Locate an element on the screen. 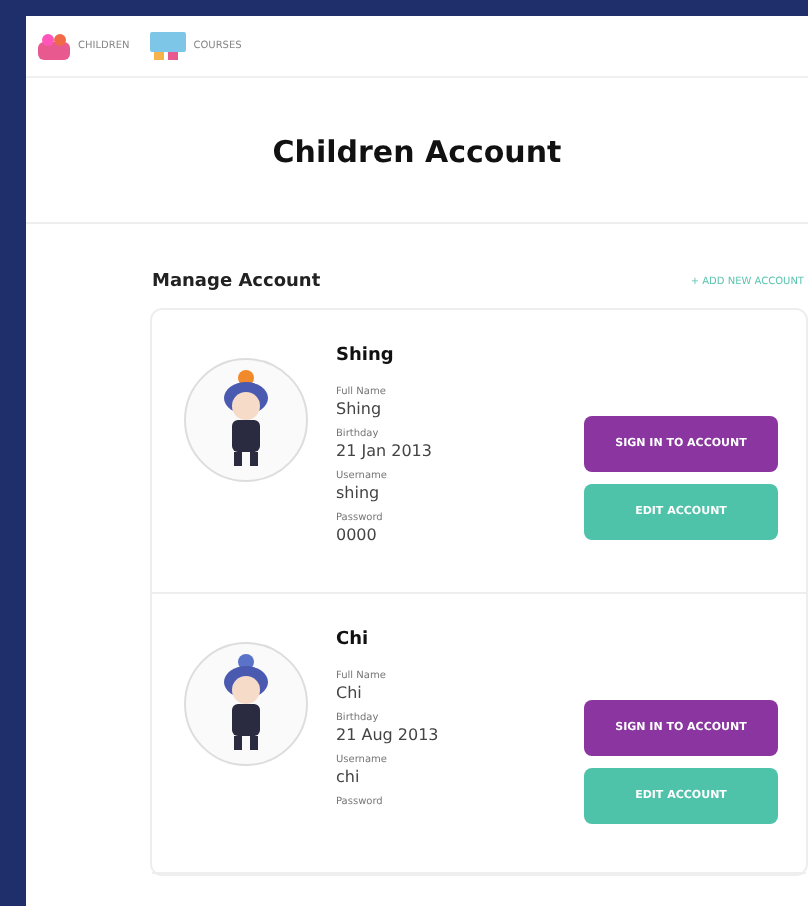  children-icon is located at coordinates (54, 46).